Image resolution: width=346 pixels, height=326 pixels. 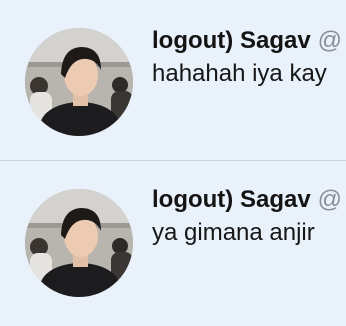 I want to click on tweet-content: logout) Sagav @ hahahah iya kay, so click(x=247, y=57).